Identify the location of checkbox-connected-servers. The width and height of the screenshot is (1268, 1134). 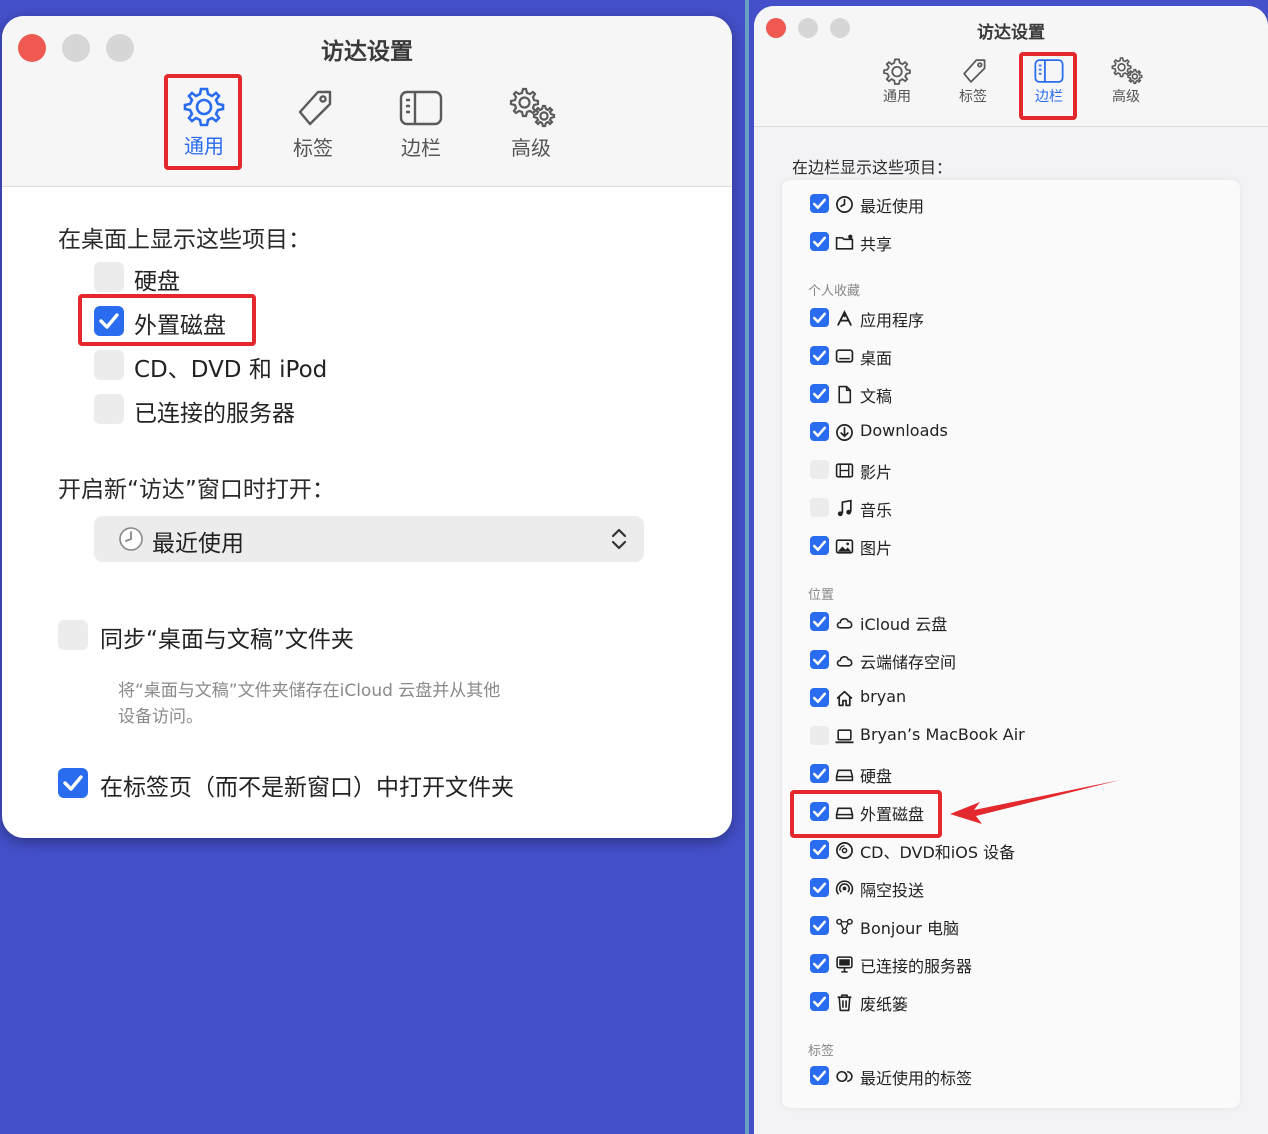
(109, 409).